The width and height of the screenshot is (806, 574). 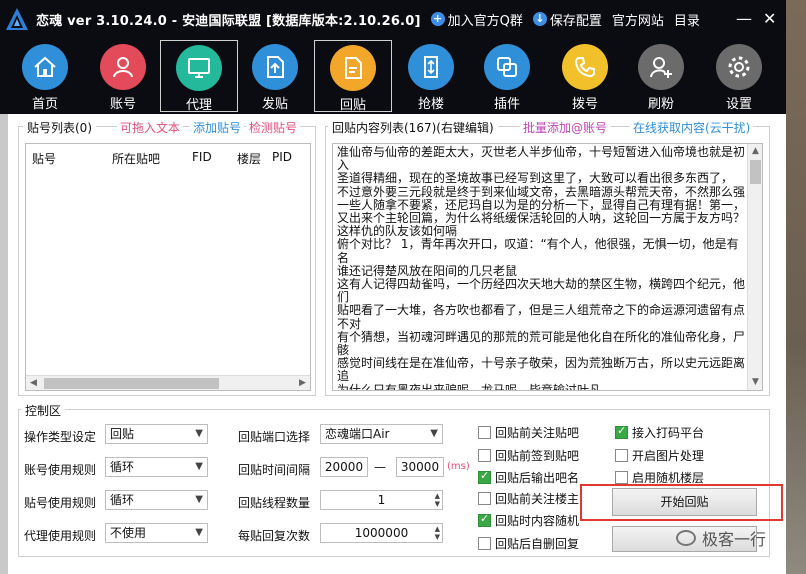 What do you see at coordinates (202, 157) in the screenshot?
I see `col-fid: FID` at bounding box center [202, 157].